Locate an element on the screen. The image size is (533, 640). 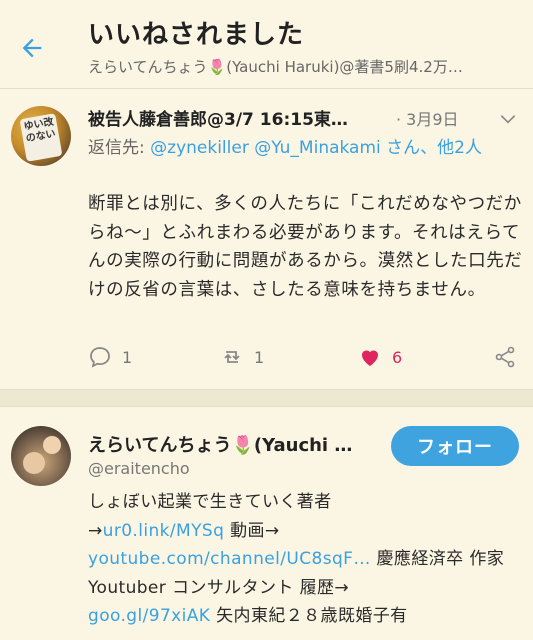
bio-text-2: → is located at coordinates (95, 530).